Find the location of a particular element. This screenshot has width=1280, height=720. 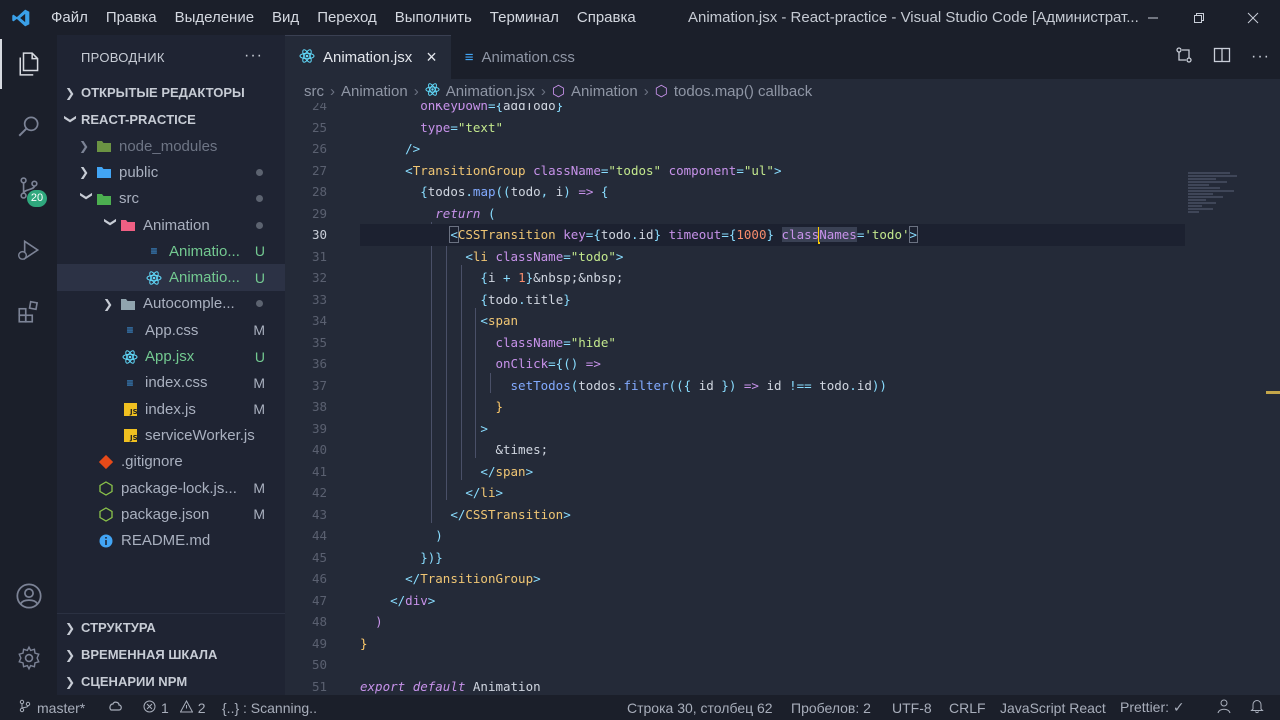

open-editors-section: ❯ ОТКРЫТЫЕ РЕДАКТОРЫ is located at coordinates (171, 92).